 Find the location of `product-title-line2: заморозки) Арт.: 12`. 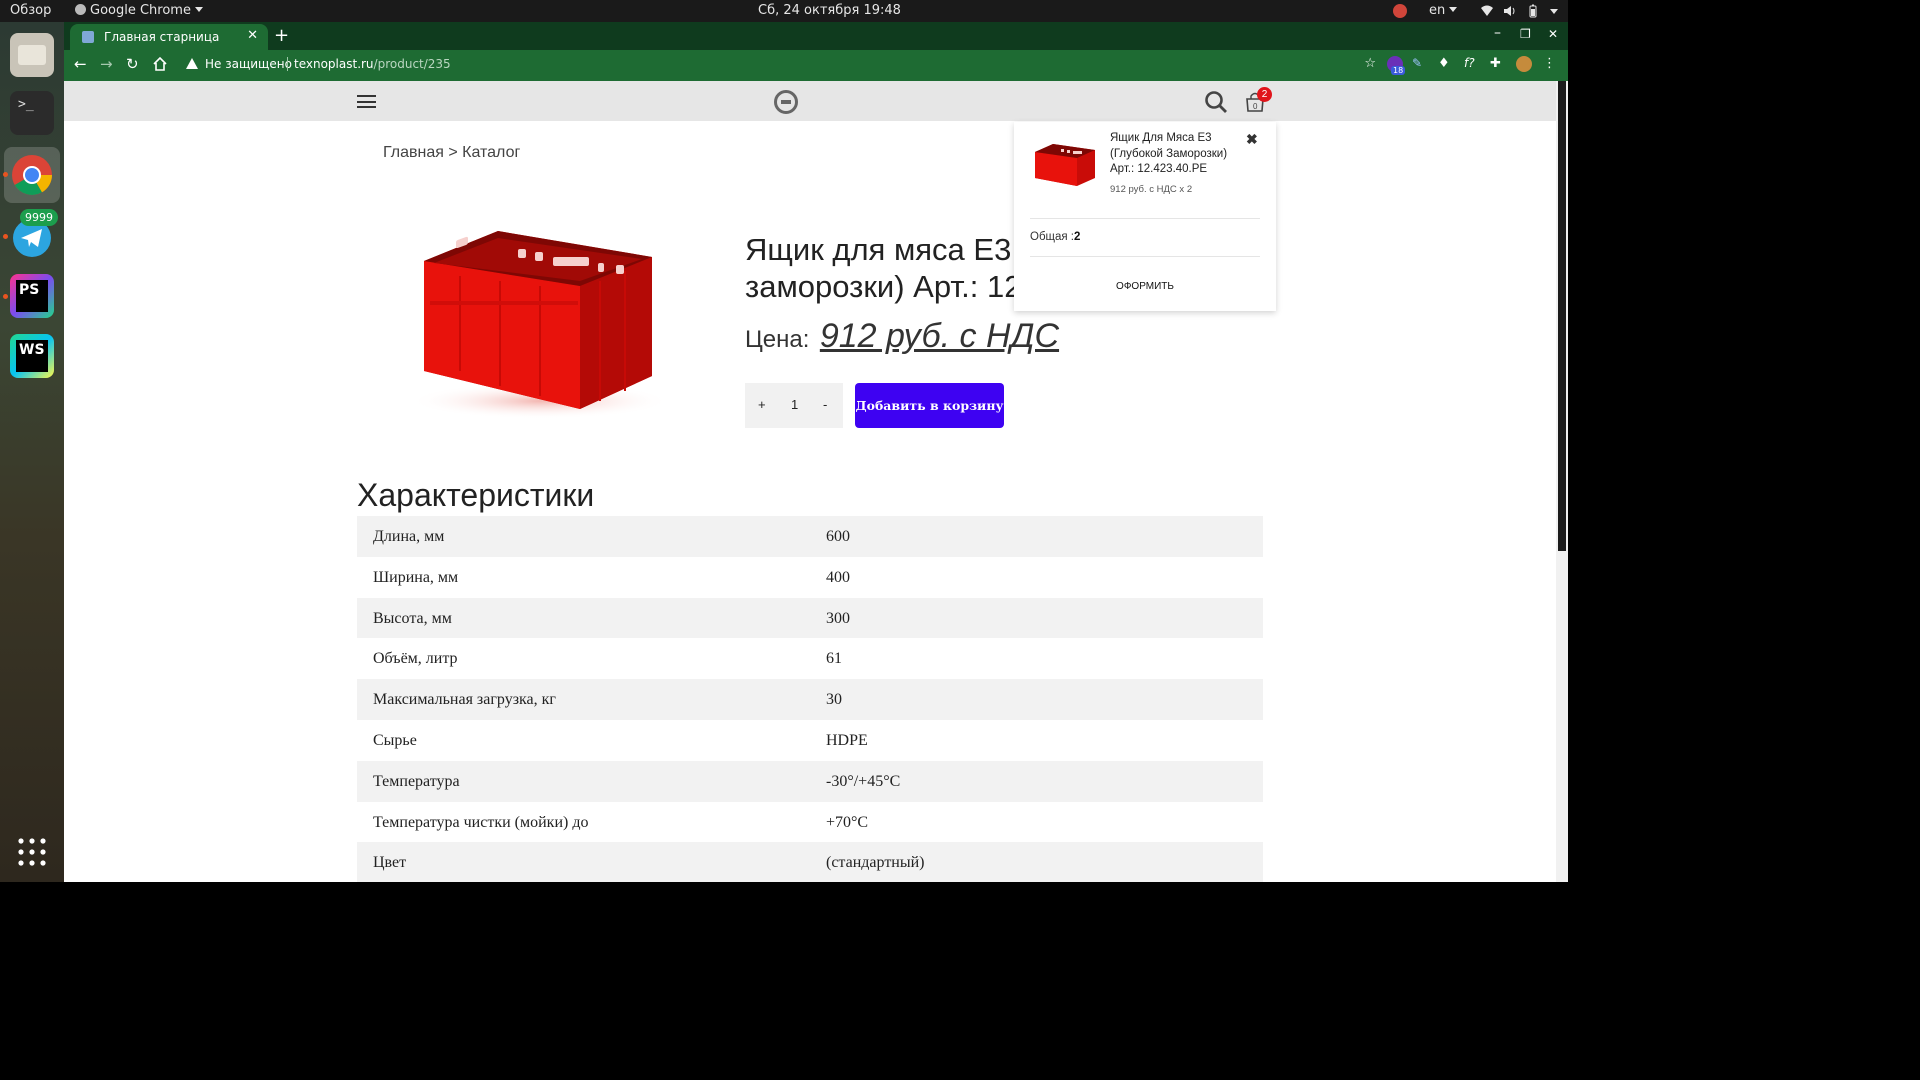

product-title-line2: заморозки) Арт.: 12 is located at coordinates (883, 286).